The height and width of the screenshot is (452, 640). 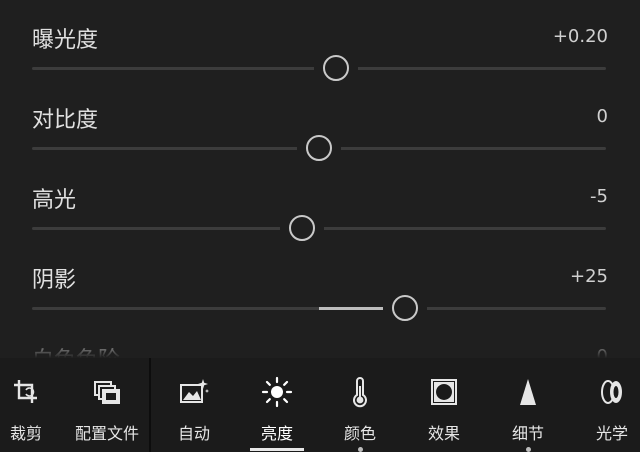 I want to click on detail-adjusted-dot, so click(x=528, y=449).